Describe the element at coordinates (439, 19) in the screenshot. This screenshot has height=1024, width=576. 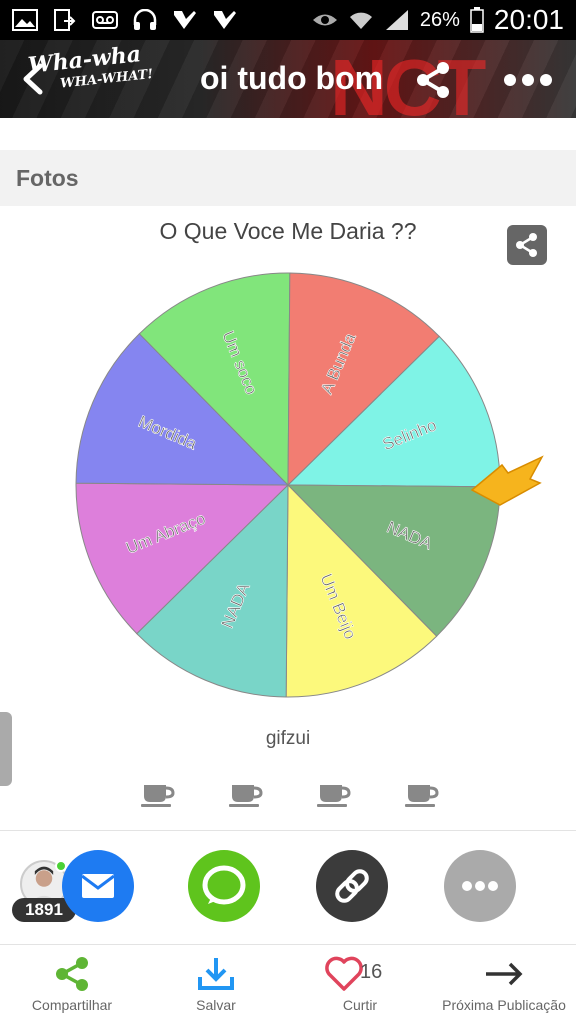
I see `battery-percent: 26%` at that location.